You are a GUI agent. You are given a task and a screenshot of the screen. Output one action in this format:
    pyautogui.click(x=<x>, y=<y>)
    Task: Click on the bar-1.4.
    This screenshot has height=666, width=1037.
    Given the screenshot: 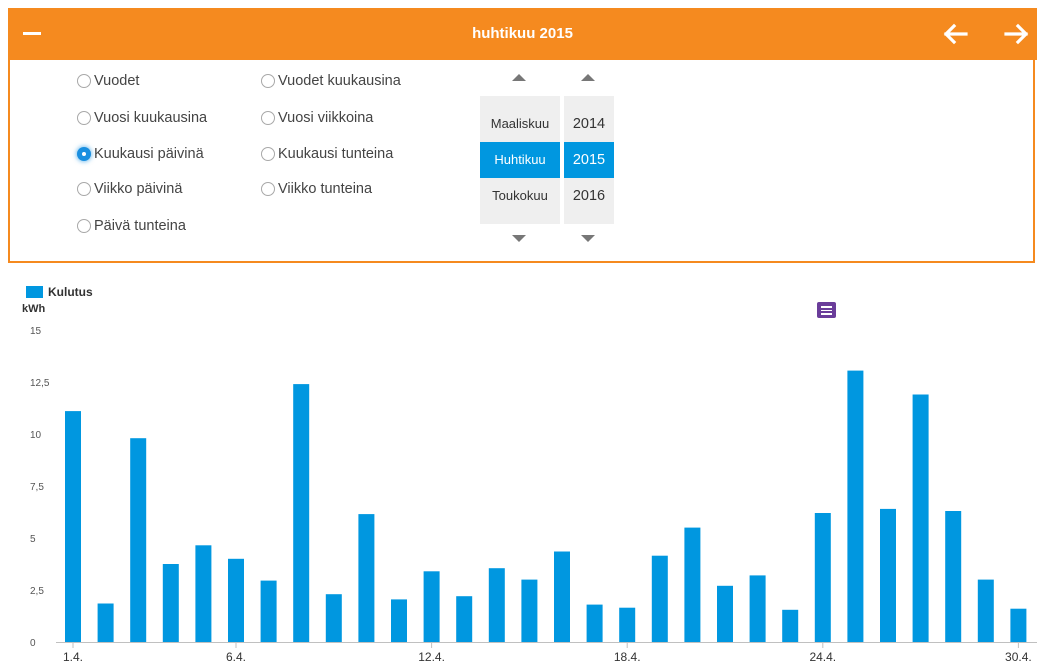 What is the action you would take?
    pyautogui.click(x=73, y=526)
    